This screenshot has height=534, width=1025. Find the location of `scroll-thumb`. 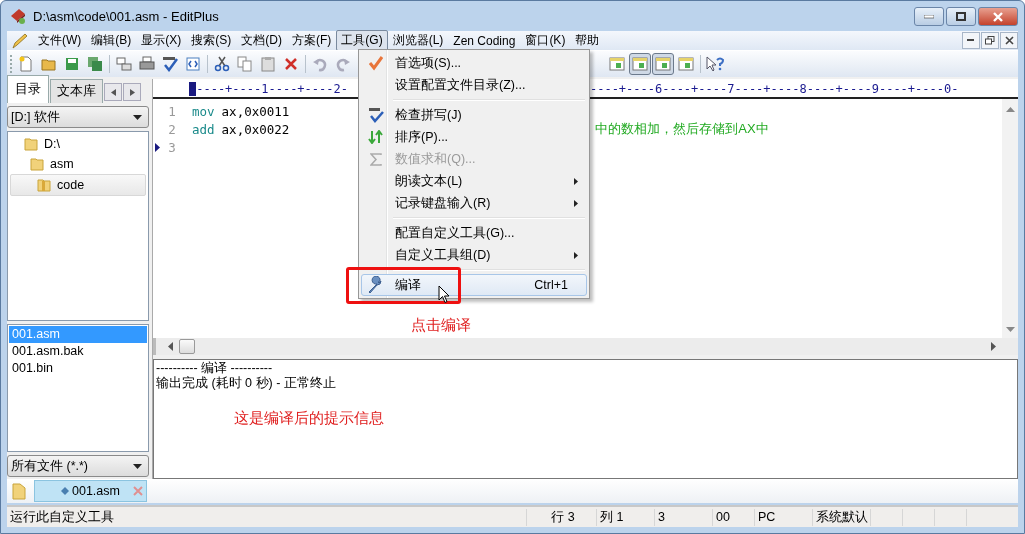

scroll-thumb is located at coordinates (187, 346).